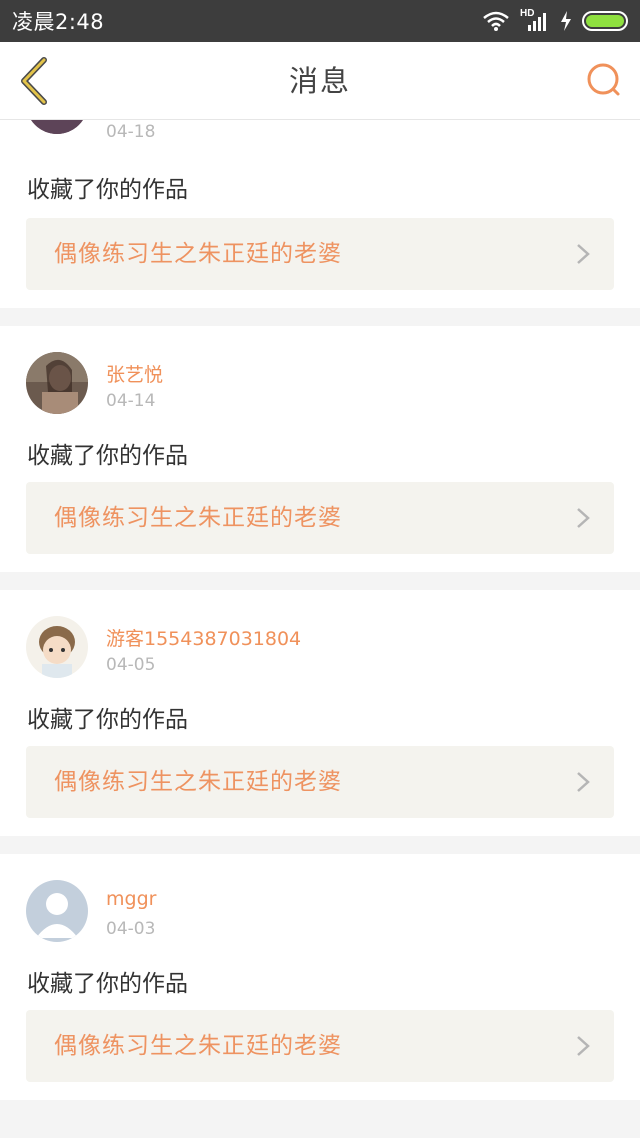  I want to click on status-bar: 凌晨2:48 HD, so click(320, 21).